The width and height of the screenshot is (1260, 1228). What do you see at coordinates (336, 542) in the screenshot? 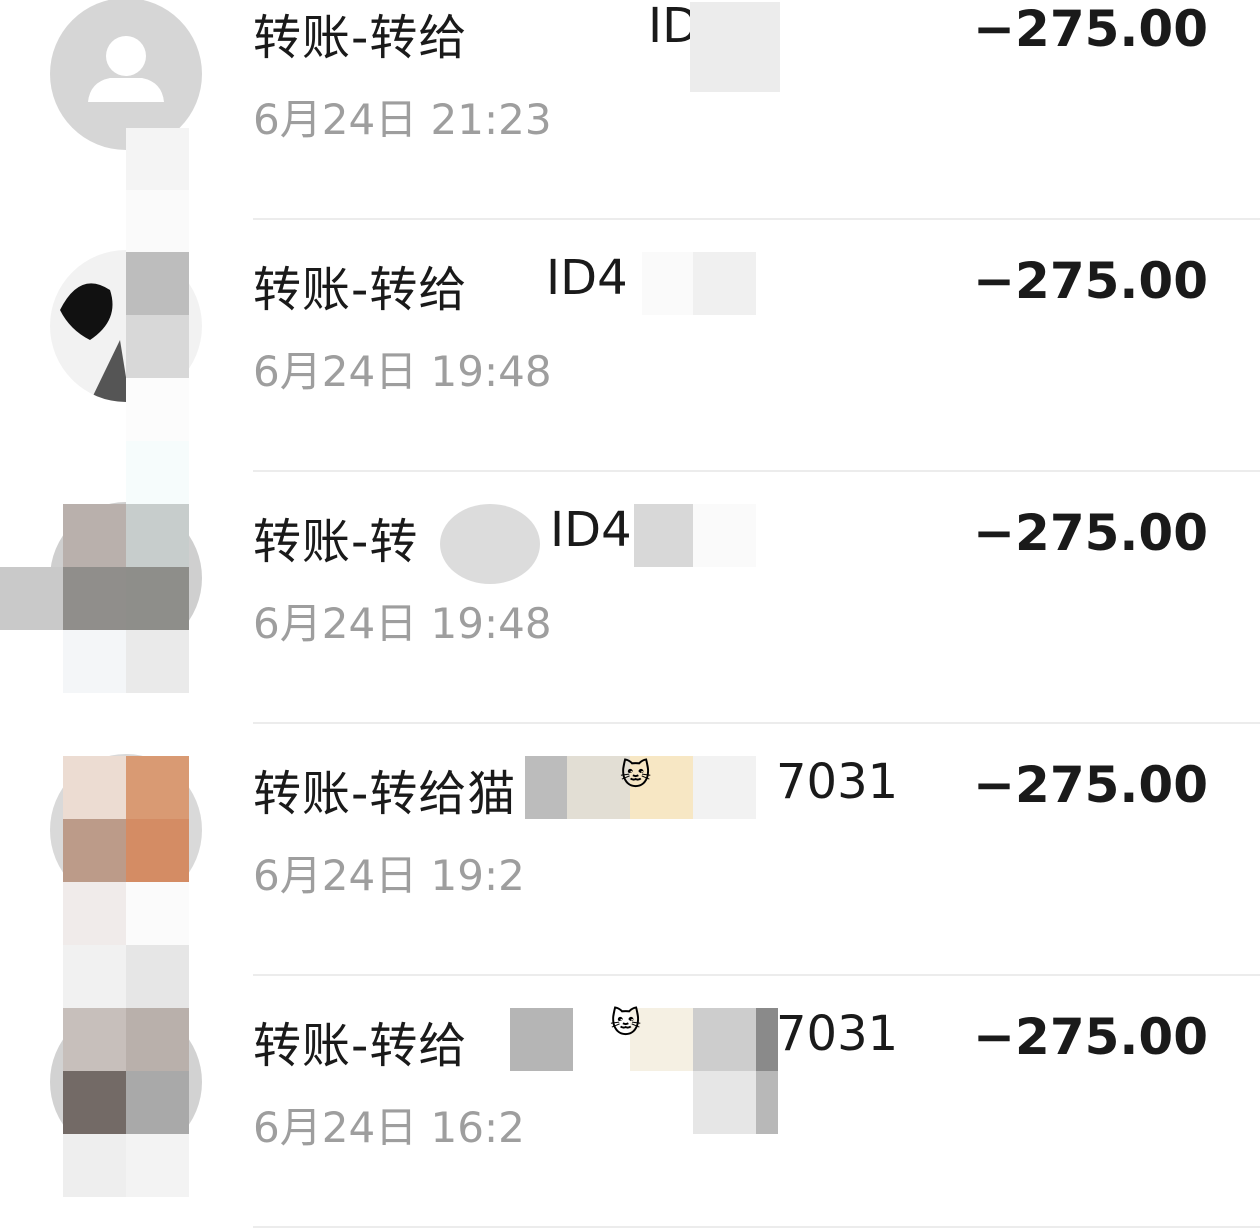
I see `transaction-title: 转账-转` at bounding box center [336, 542].